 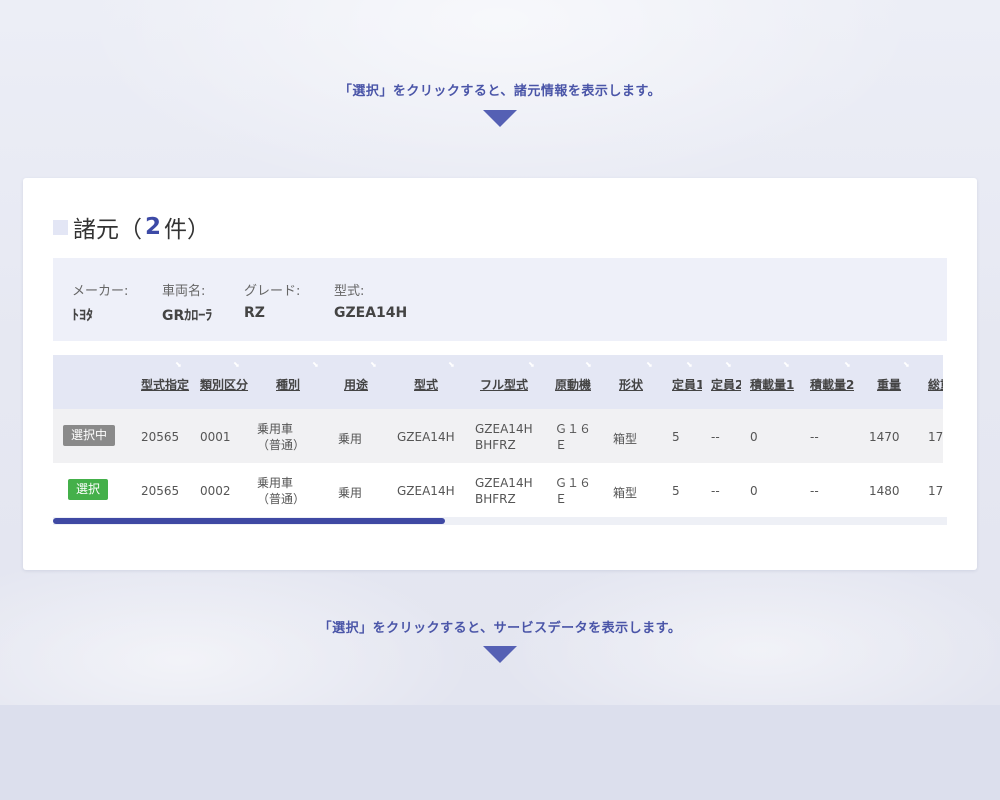 What do you see at coordinates (272, 300) in the screenshot?
I see `grade-info: グレード: RZ` at bounding box center [272, 300].